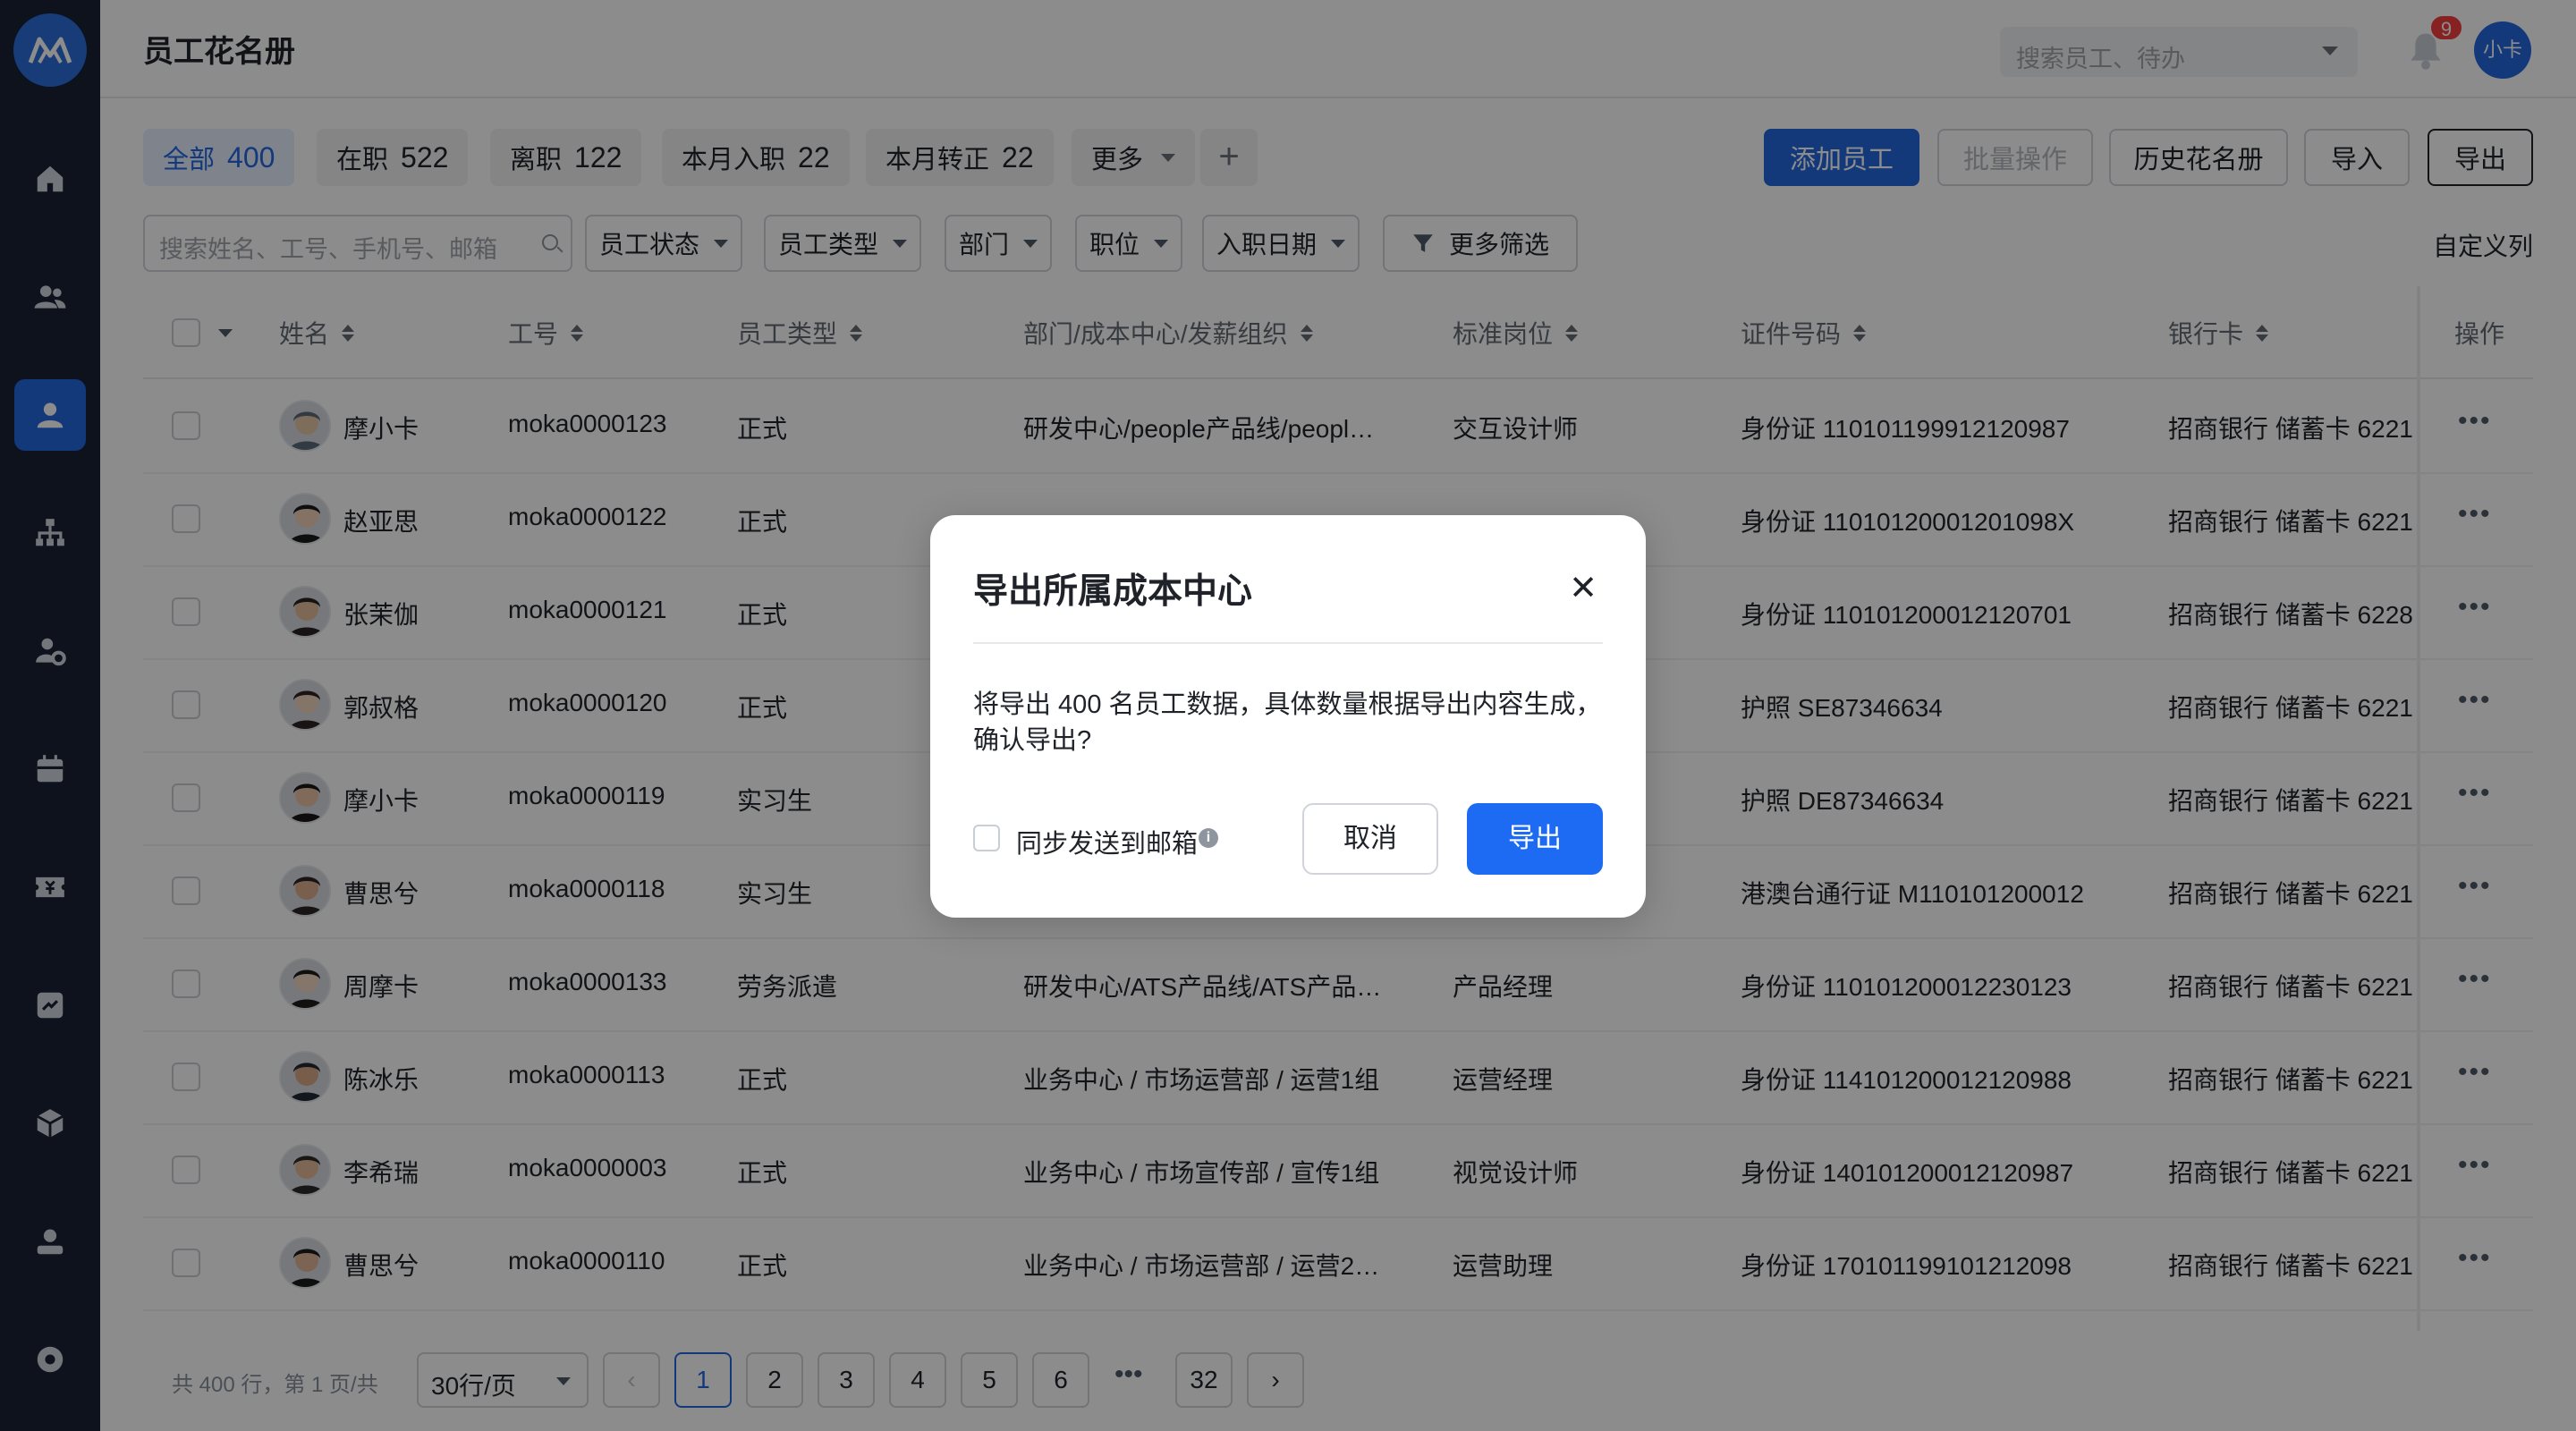 The width and height of the screenshot is (2576, 1431). I want to click on close-icon: ✕, so click(1583, 589).